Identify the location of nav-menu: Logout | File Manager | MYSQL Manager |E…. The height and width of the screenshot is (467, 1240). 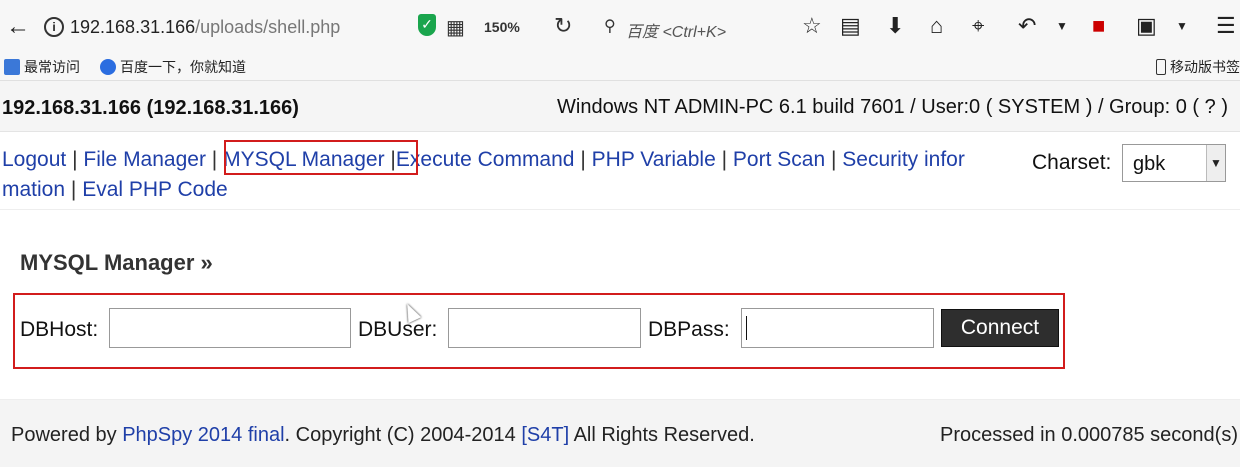
(517, 175).